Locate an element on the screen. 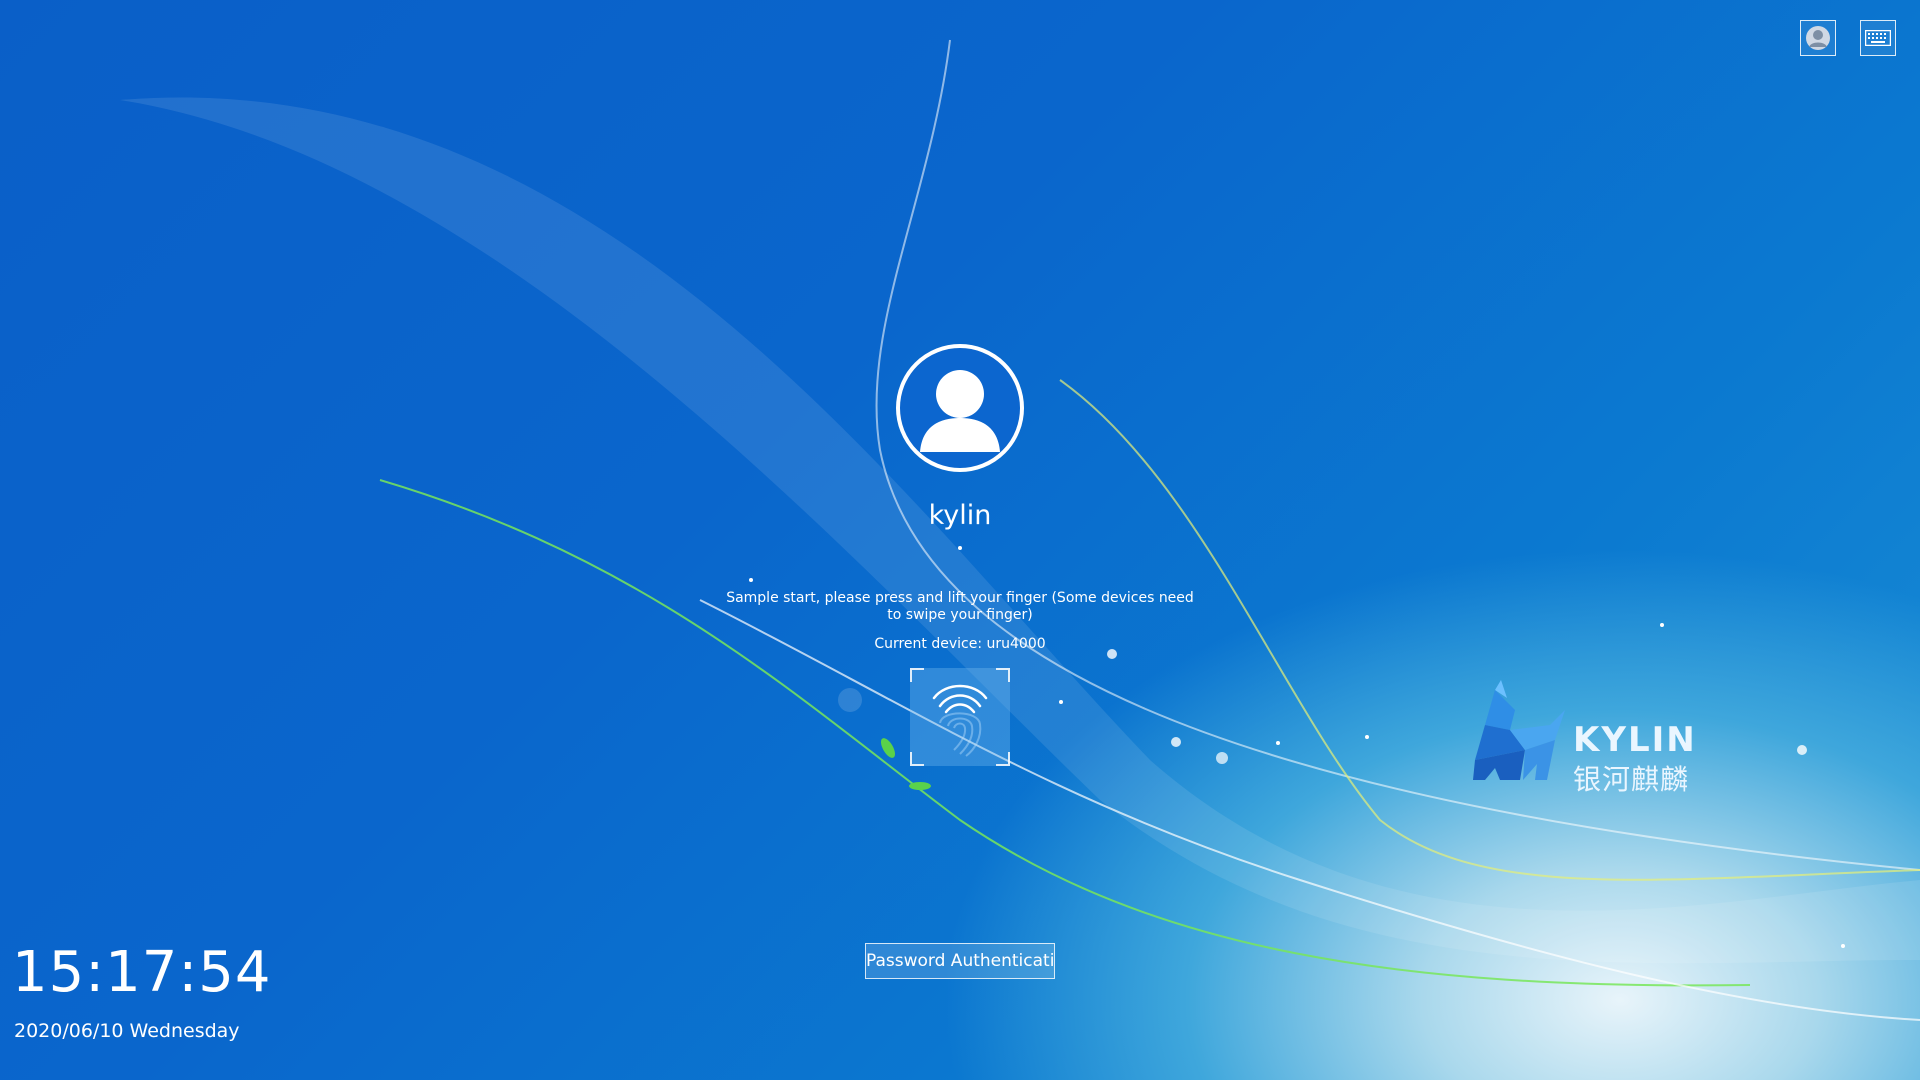 The width and height of the screenshot is (1920, 1080). fingerprint-scan-area is located at coordinates (960, 717).